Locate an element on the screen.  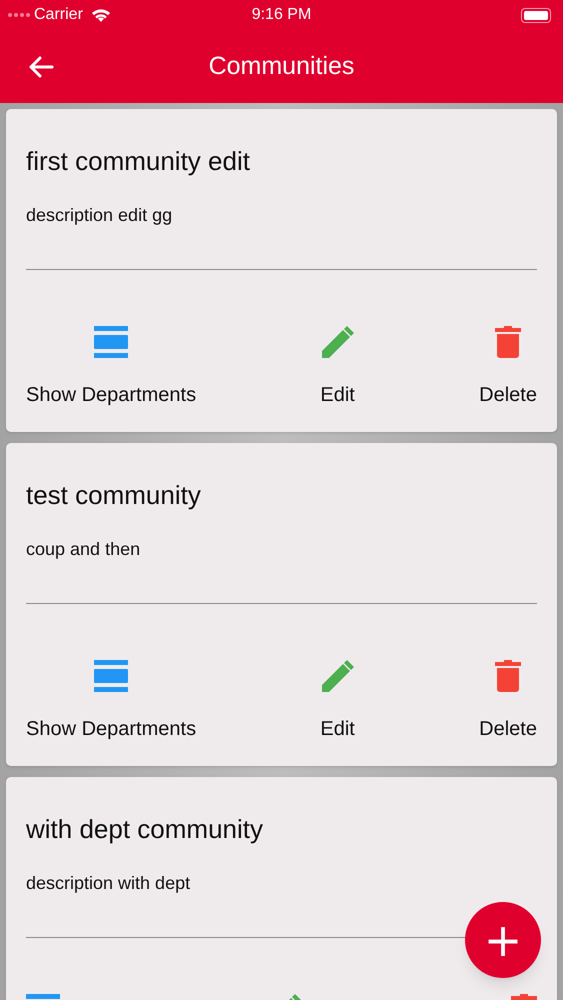
carrier-label: Carrier is located at coordinates (58, 15).